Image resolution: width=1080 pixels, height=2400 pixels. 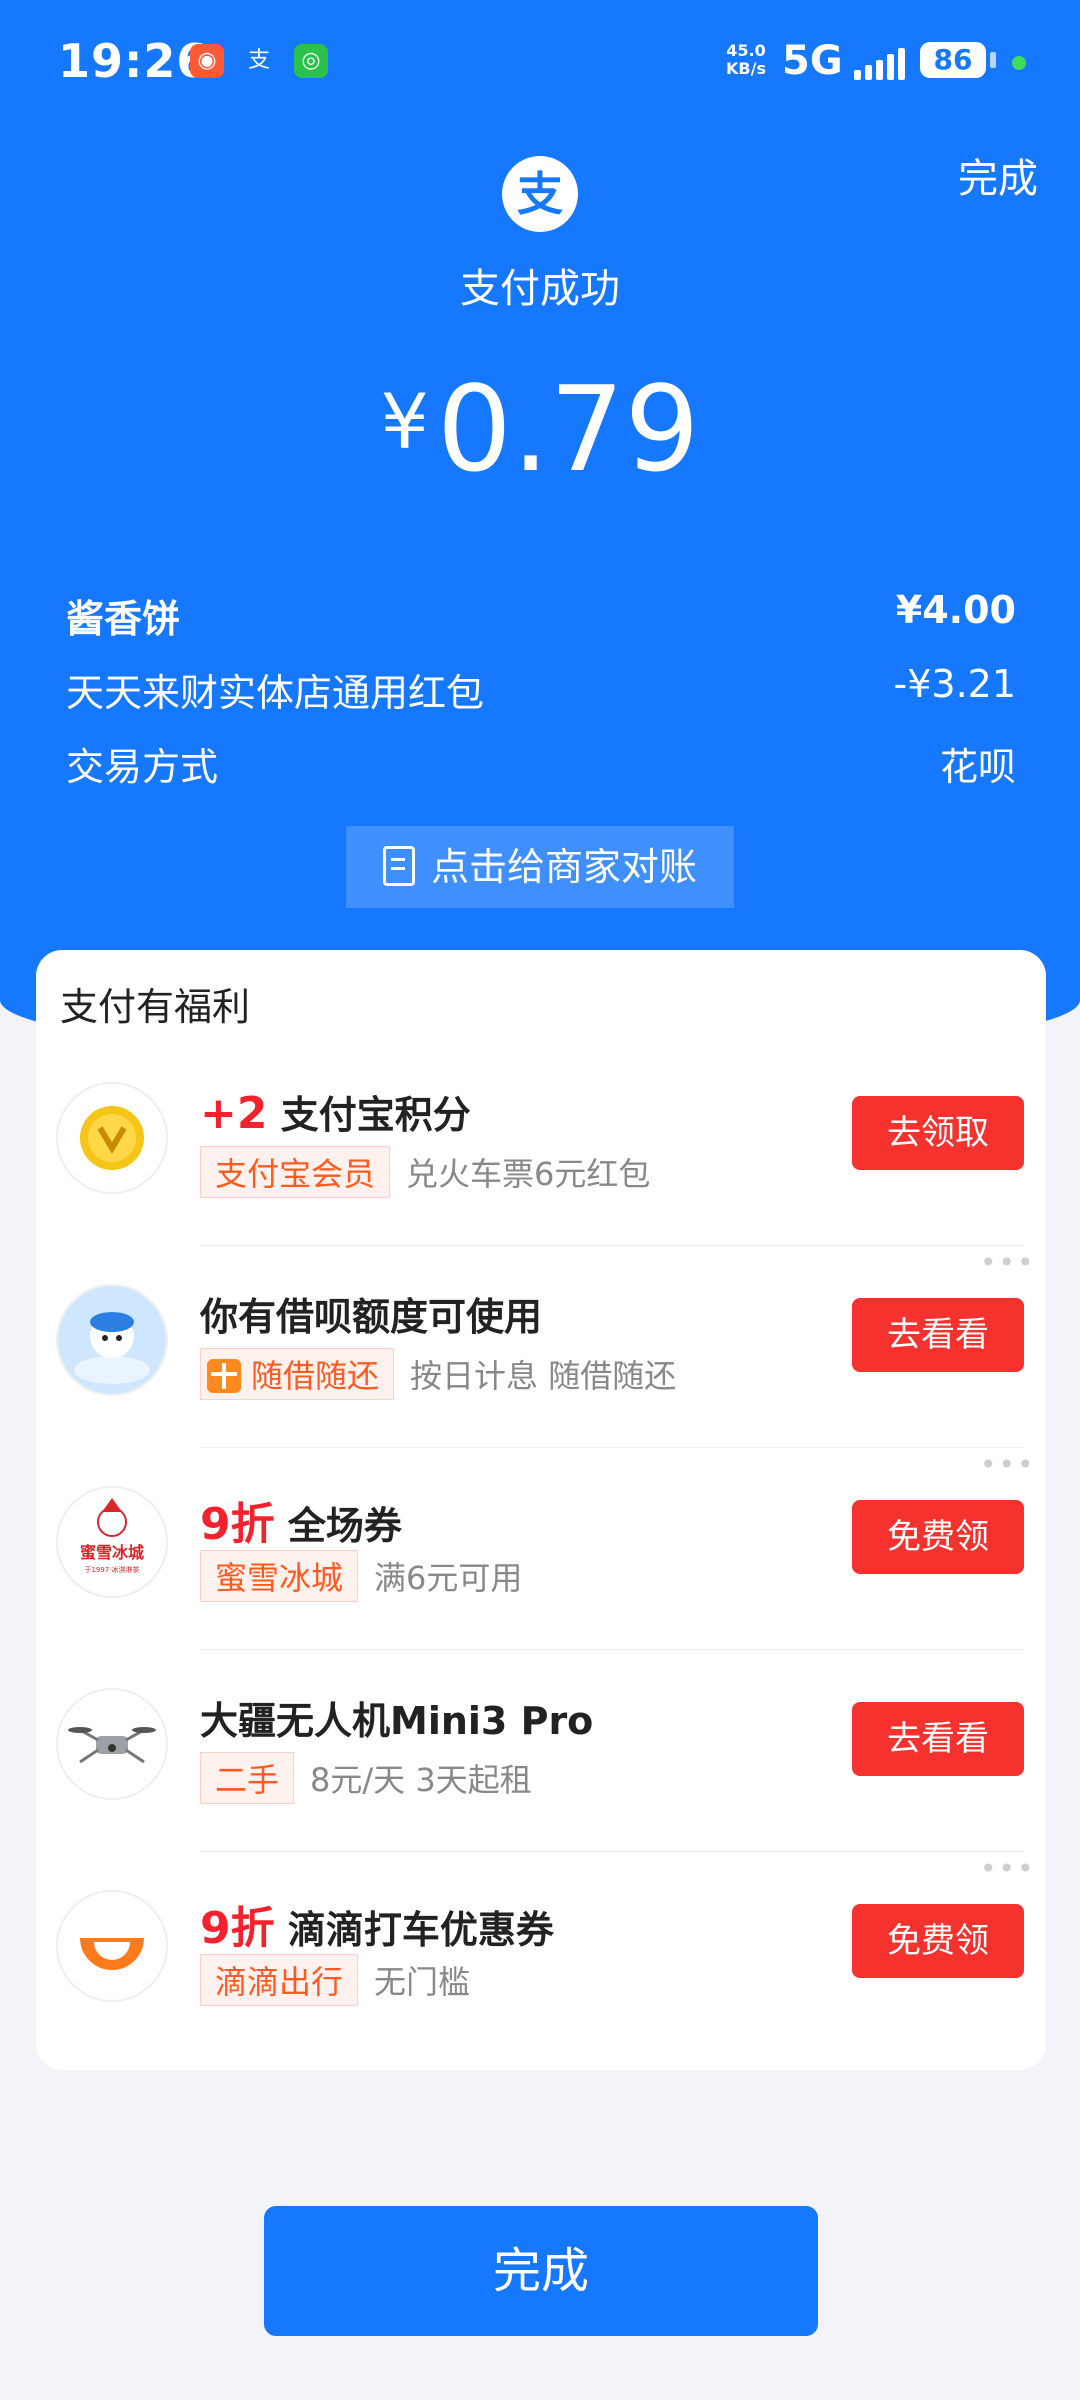 I want to click on document-icon, so click(x=398, y=866).